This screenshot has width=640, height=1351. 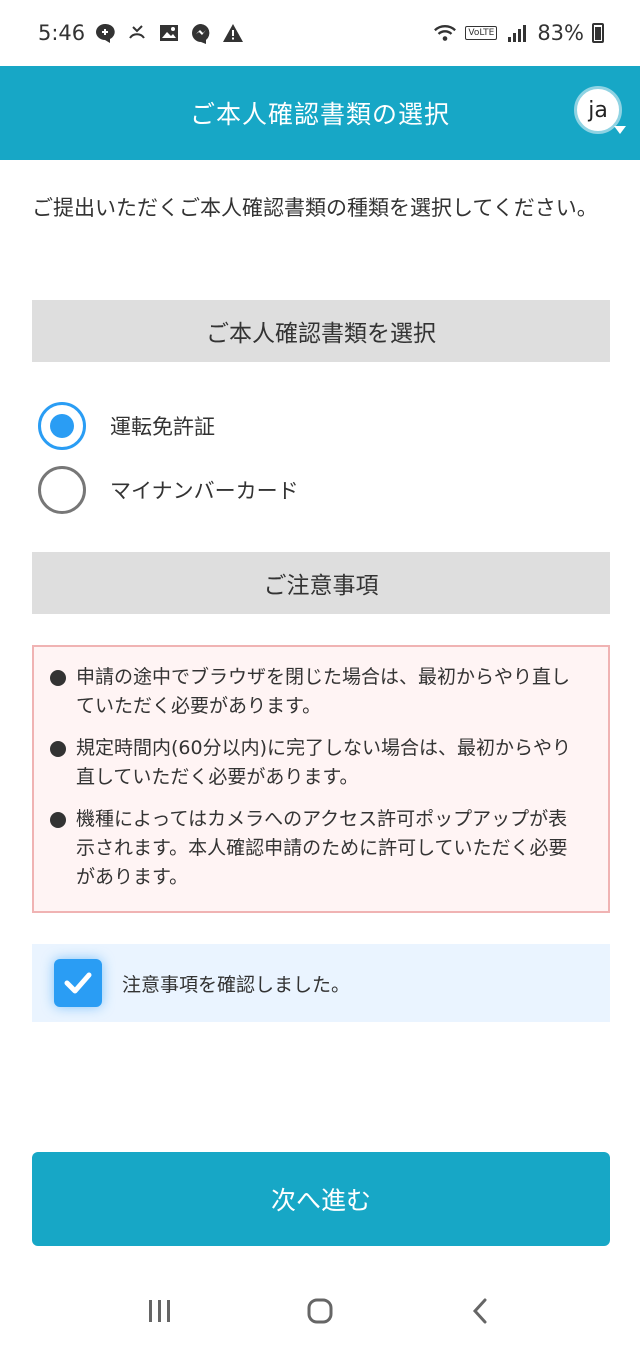 What do you see at coordinates (62, 426) in the screenshot?
I see `radio-button-selected` at bounding box center [62, 426].